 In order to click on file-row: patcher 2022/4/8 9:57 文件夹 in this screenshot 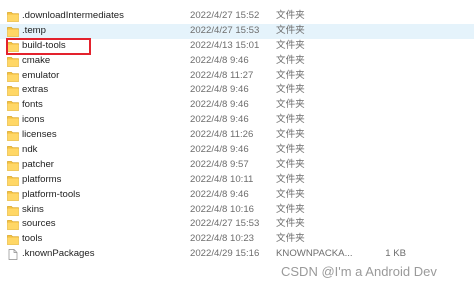, I will do `click(237, 165)`.